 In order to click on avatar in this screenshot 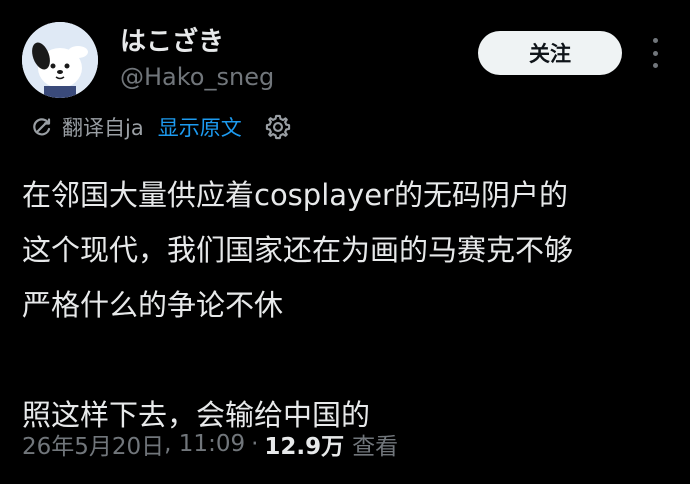, I will do `click(60, 60)`.